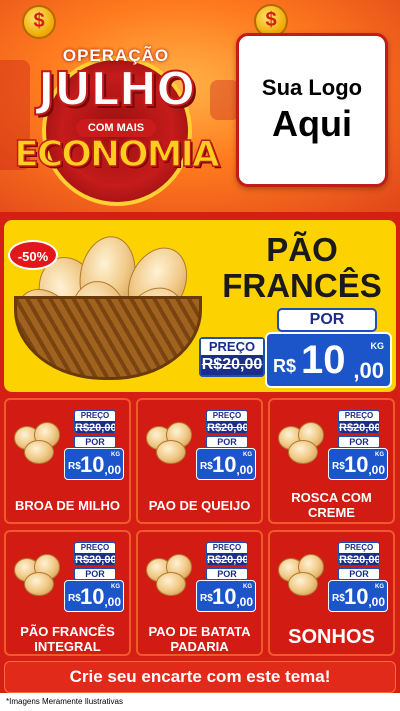  Describe the element at coordinates (67, 639) in the screenshot. I see `product-name: PÃO FRANCÊS INTEGRAL` at that location.